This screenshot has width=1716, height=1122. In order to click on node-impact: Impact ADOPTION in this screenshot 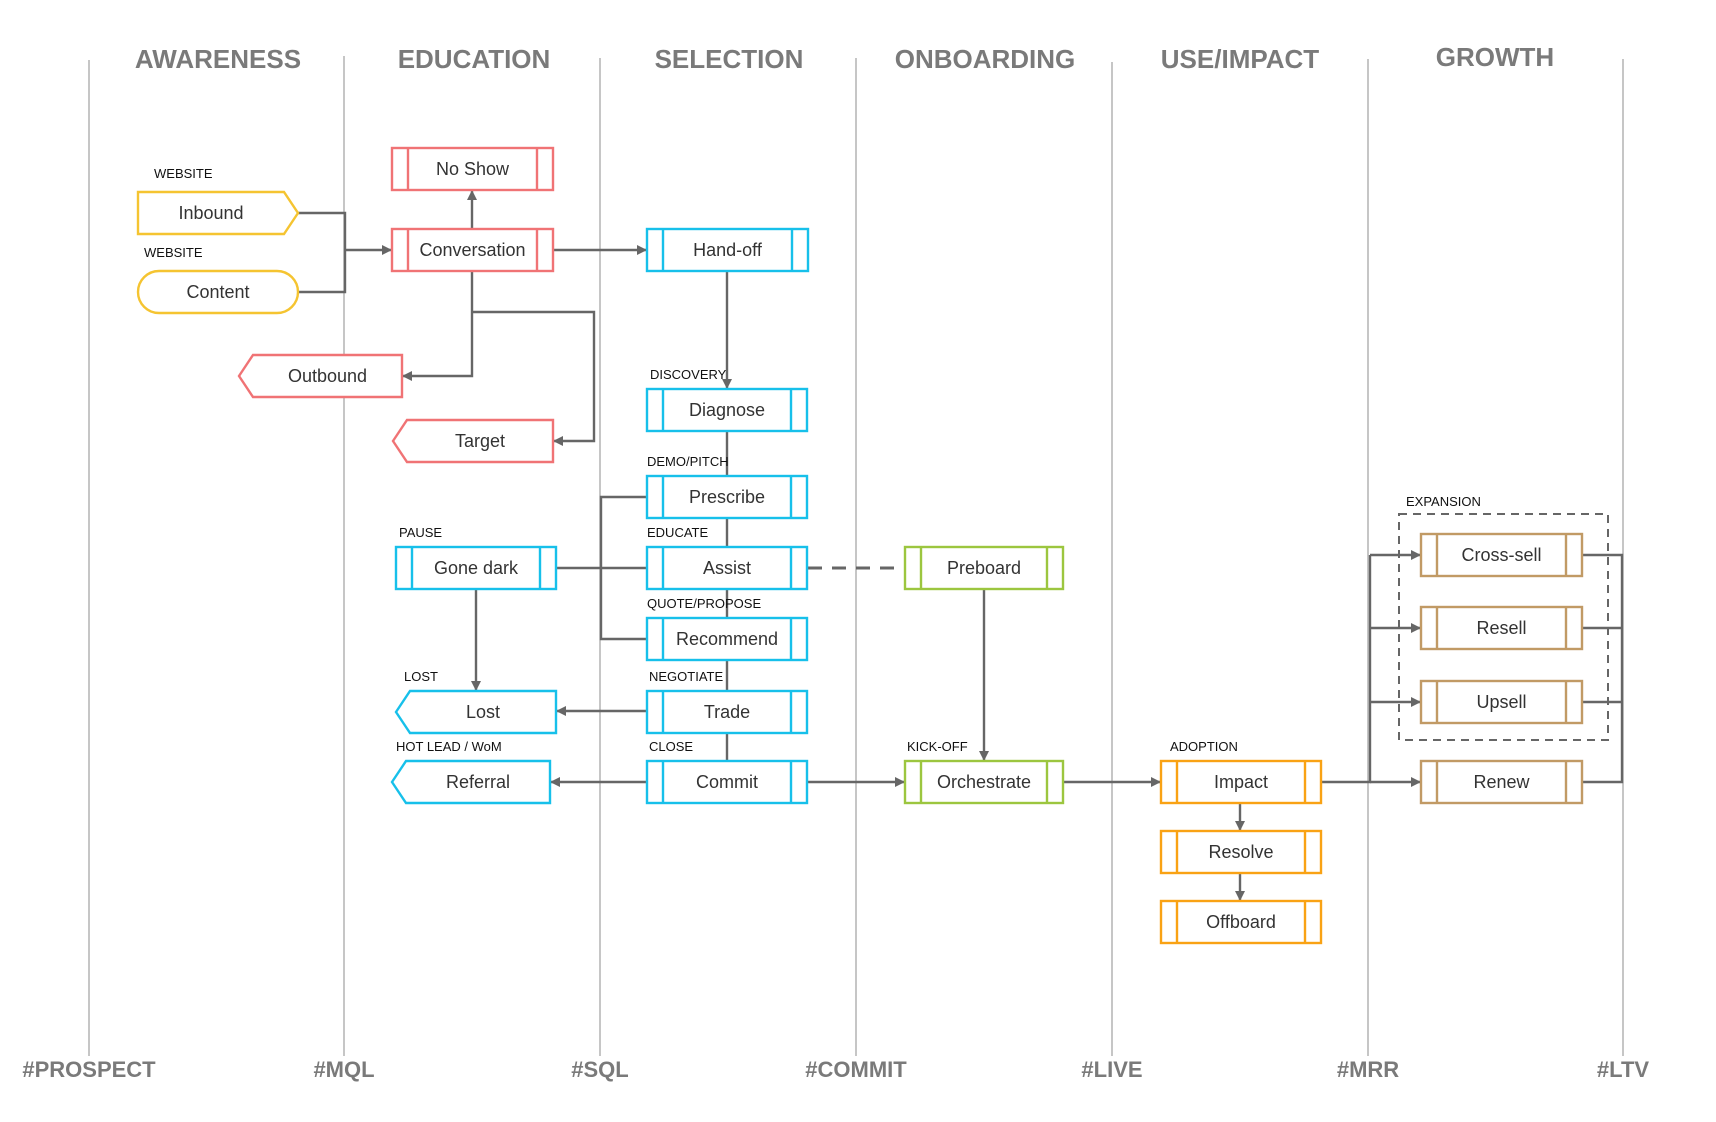, I will do `click(1241, 772)`.